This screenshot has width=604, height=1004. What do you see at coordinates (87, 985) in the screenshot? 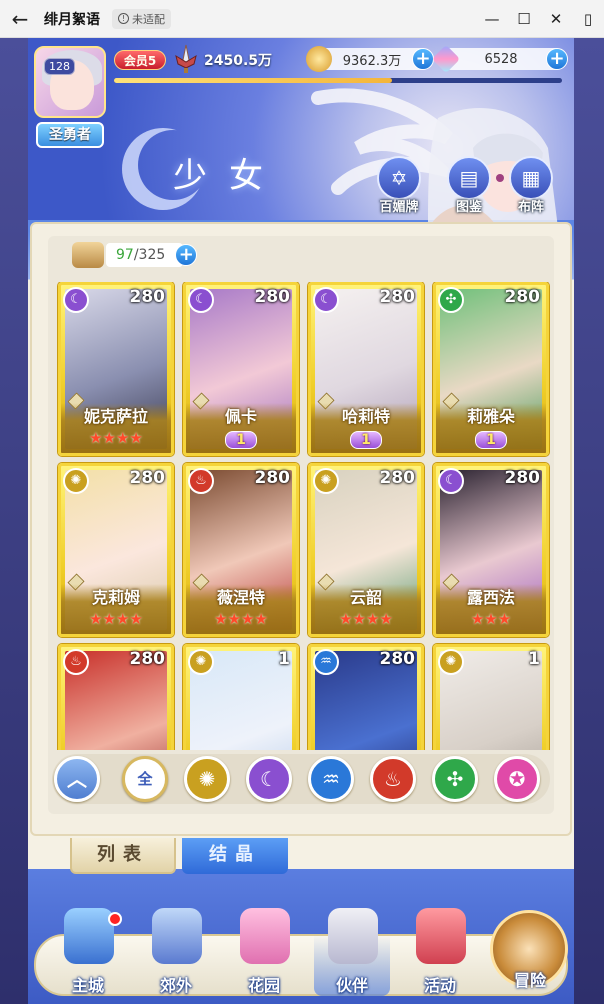
I see `nav-main-city-label: 主城` at bounding box center [87, 985].